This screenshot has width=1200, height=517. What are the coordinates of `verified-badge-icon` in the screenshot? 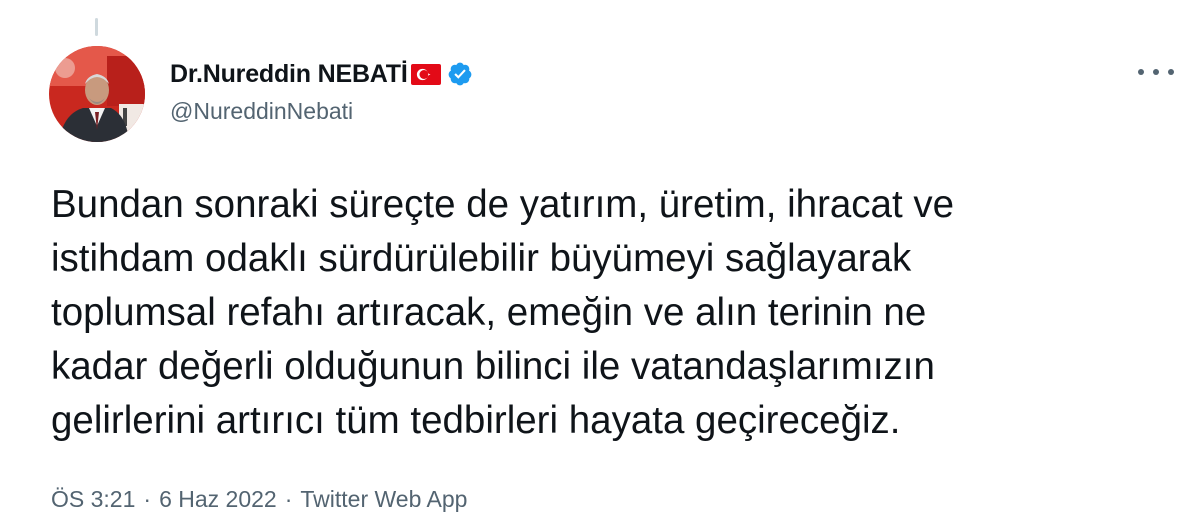 It's located at (460, 74).